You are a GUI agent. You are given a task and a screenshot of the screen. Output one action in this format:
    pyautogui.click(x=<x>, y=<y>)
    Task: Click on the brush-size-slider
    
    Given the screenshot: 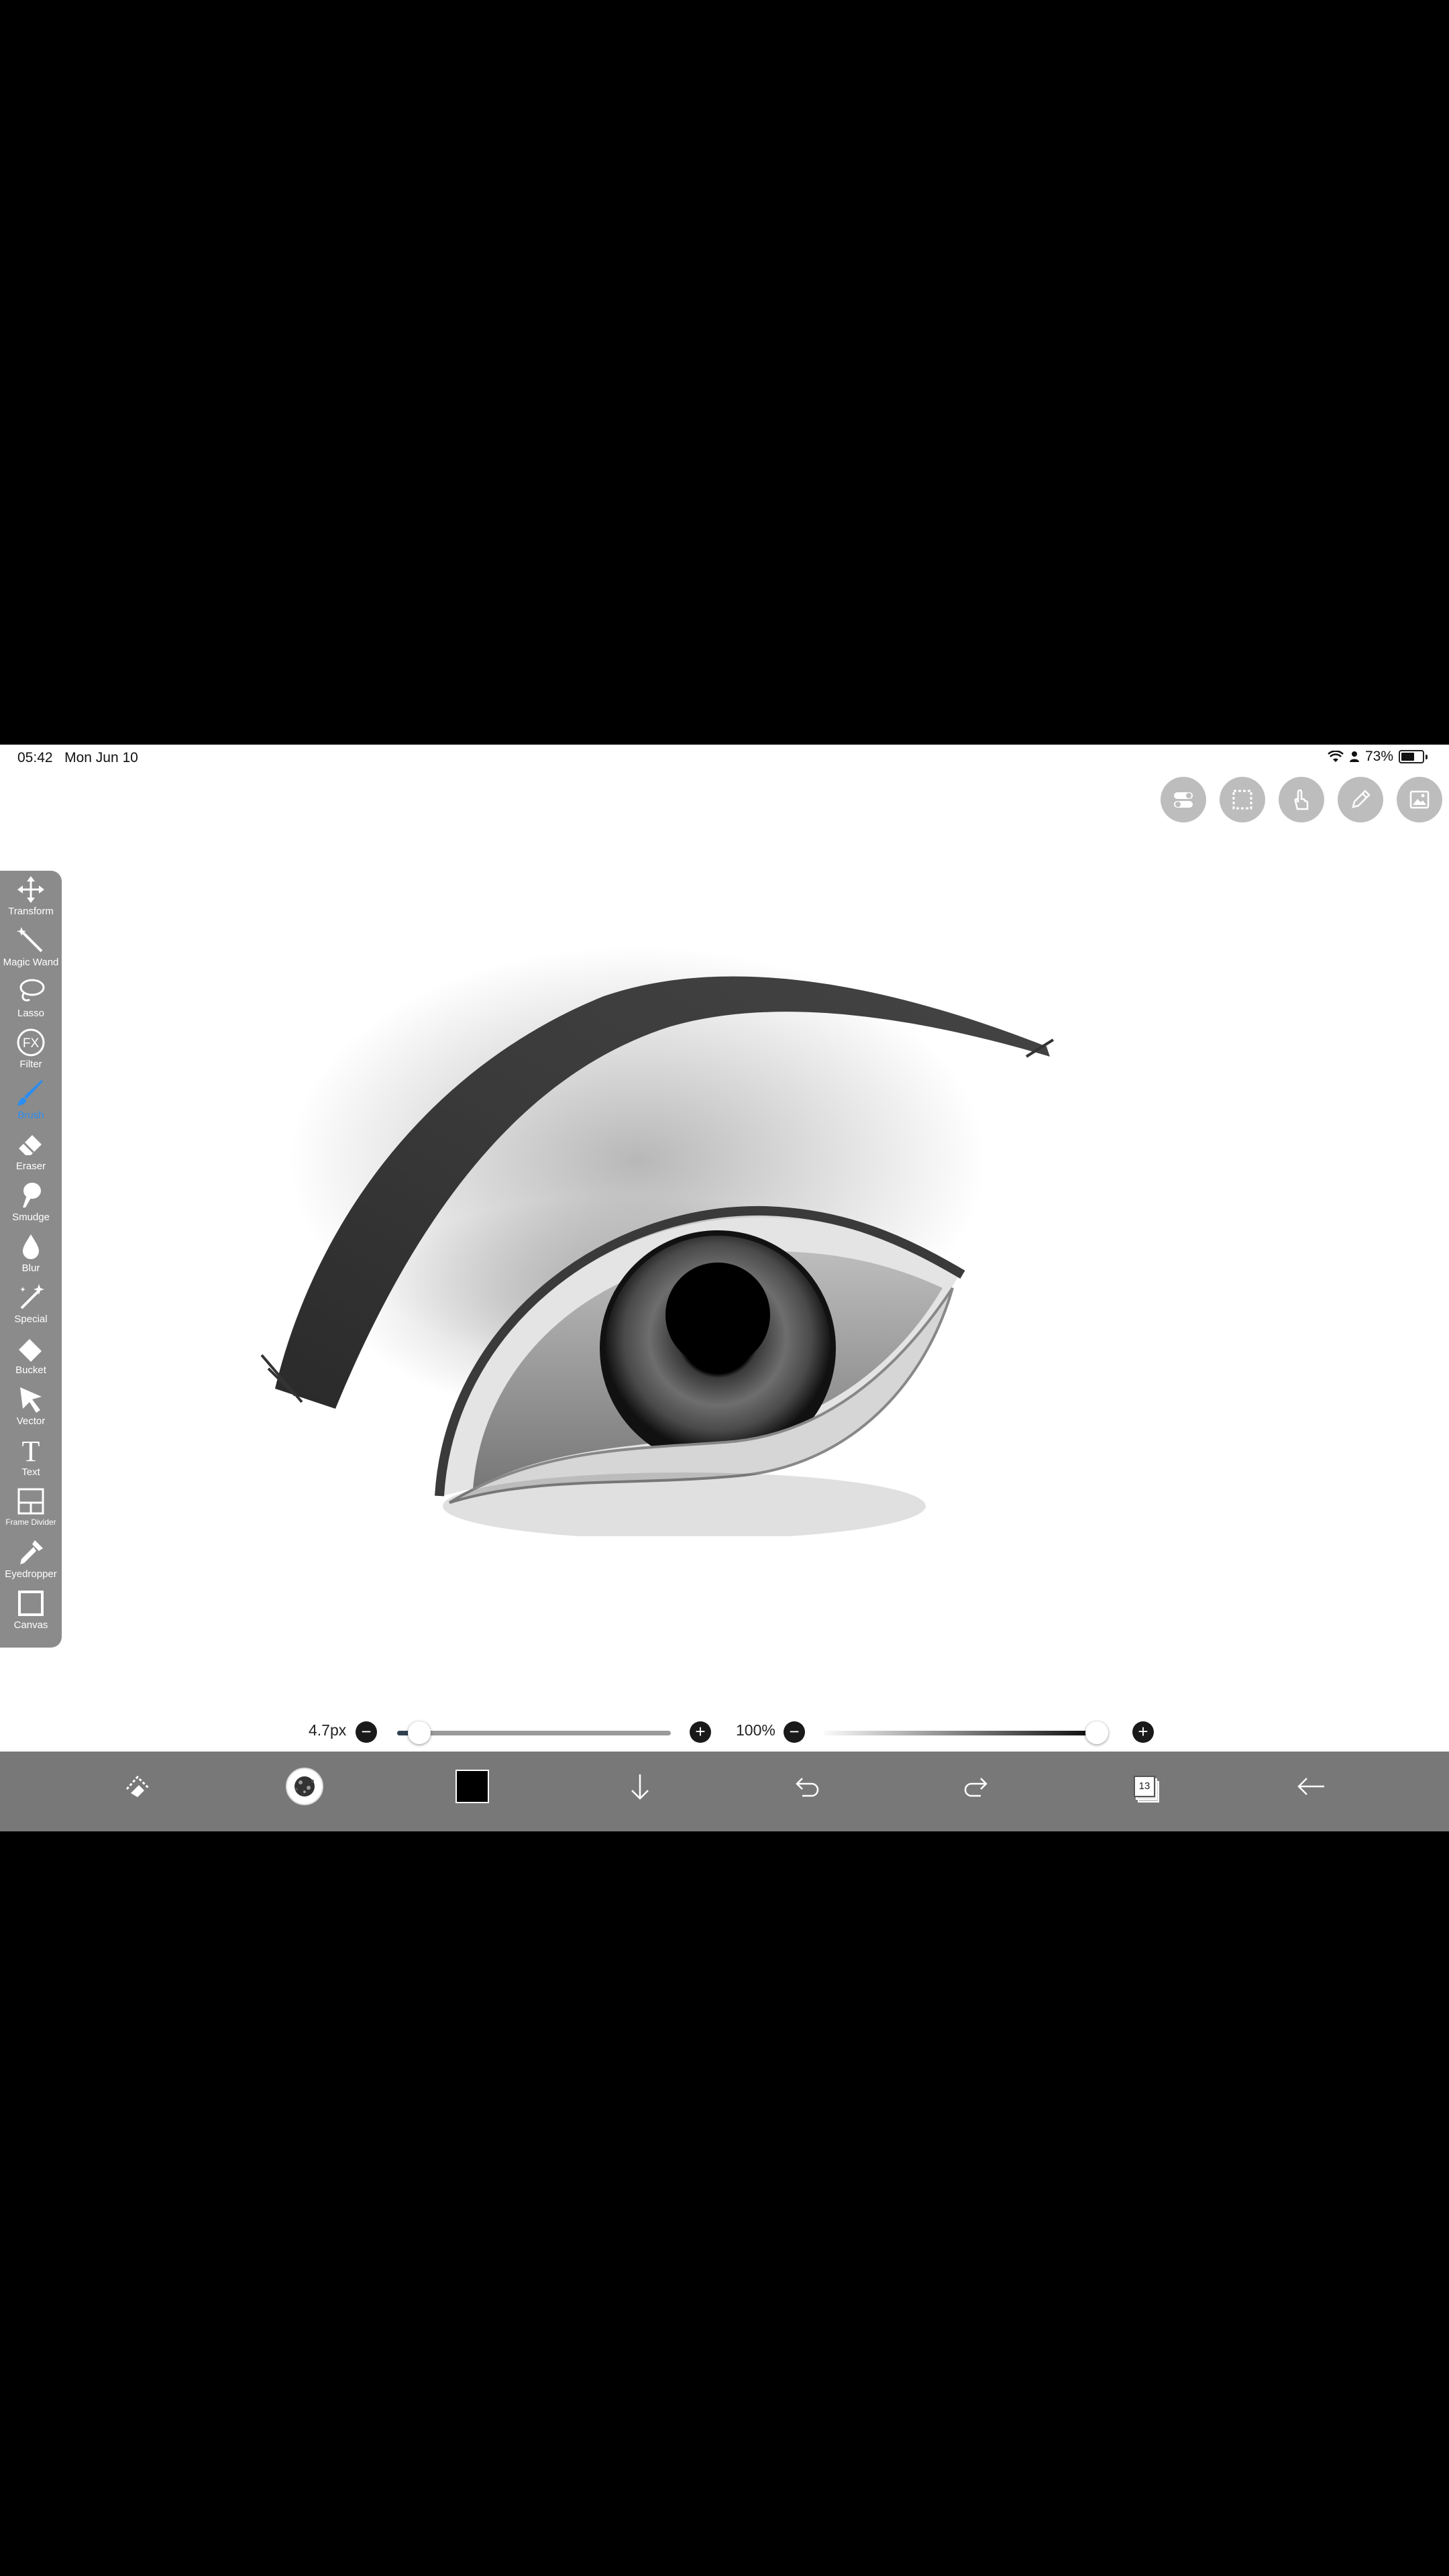 What is the action you would take?
    pyautogui.click(x=534, y=1732)
    